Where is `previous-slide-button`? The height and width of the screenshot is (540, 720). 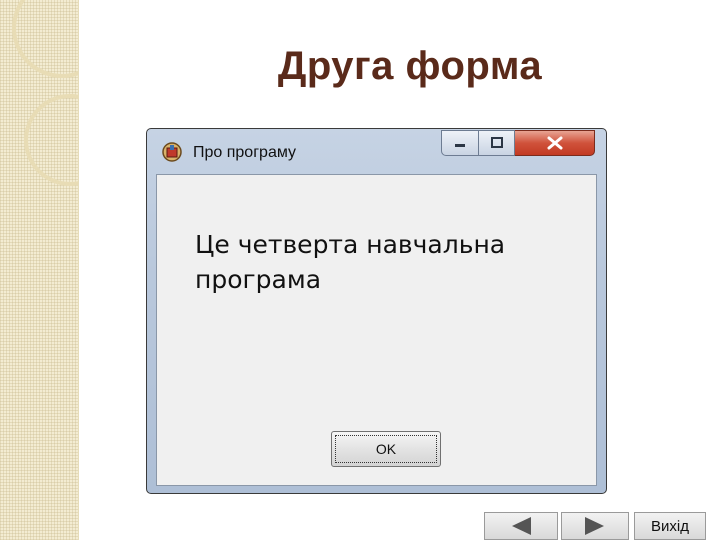
previous-slide-button is located at coordinates (521, 526).